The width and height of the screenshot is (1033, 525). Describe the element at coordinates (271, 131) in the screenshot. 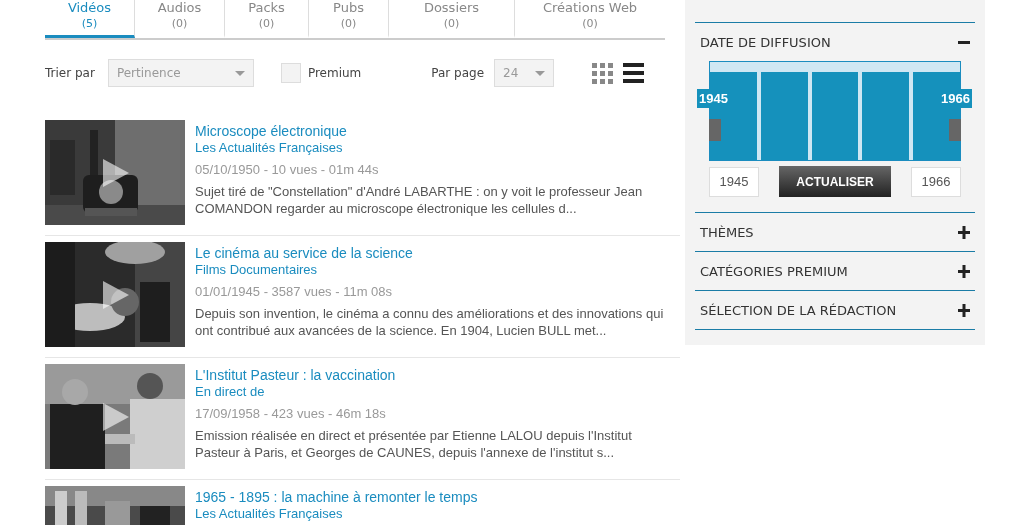

I see `result-title-link: Microscope électronique` at that location.